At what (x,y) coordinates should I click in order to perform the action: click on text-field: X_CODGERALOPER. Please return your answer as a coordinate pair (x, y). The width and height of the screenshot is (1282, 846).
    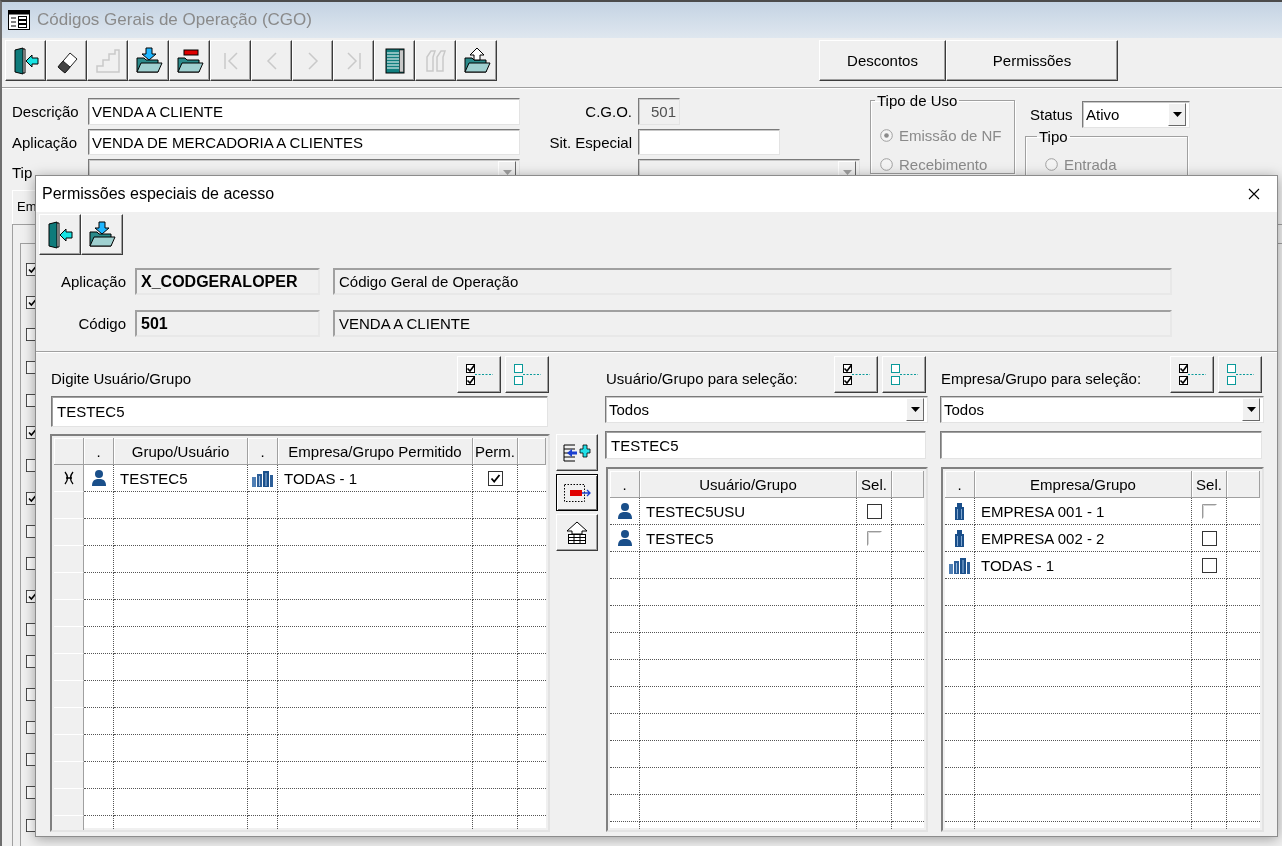
    Looking at the image, I should click on (227, 281).